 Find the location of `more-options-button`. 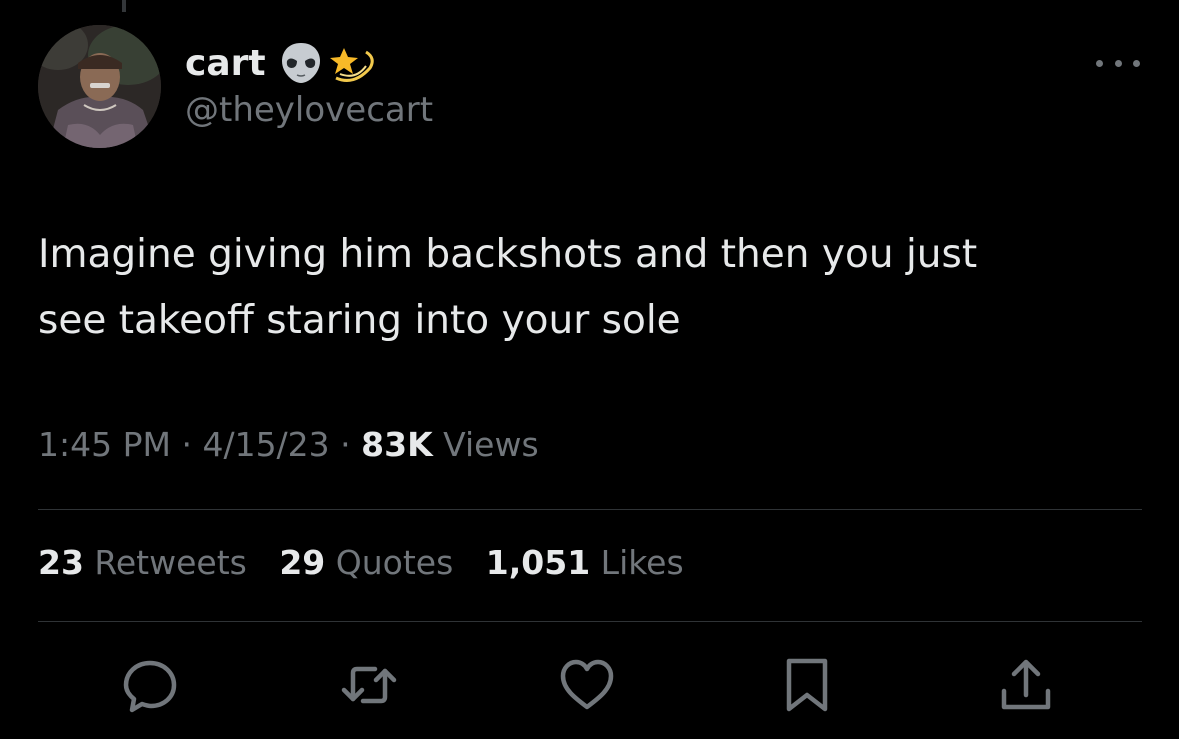

more-options-button is located at coordinates (1118, 63).